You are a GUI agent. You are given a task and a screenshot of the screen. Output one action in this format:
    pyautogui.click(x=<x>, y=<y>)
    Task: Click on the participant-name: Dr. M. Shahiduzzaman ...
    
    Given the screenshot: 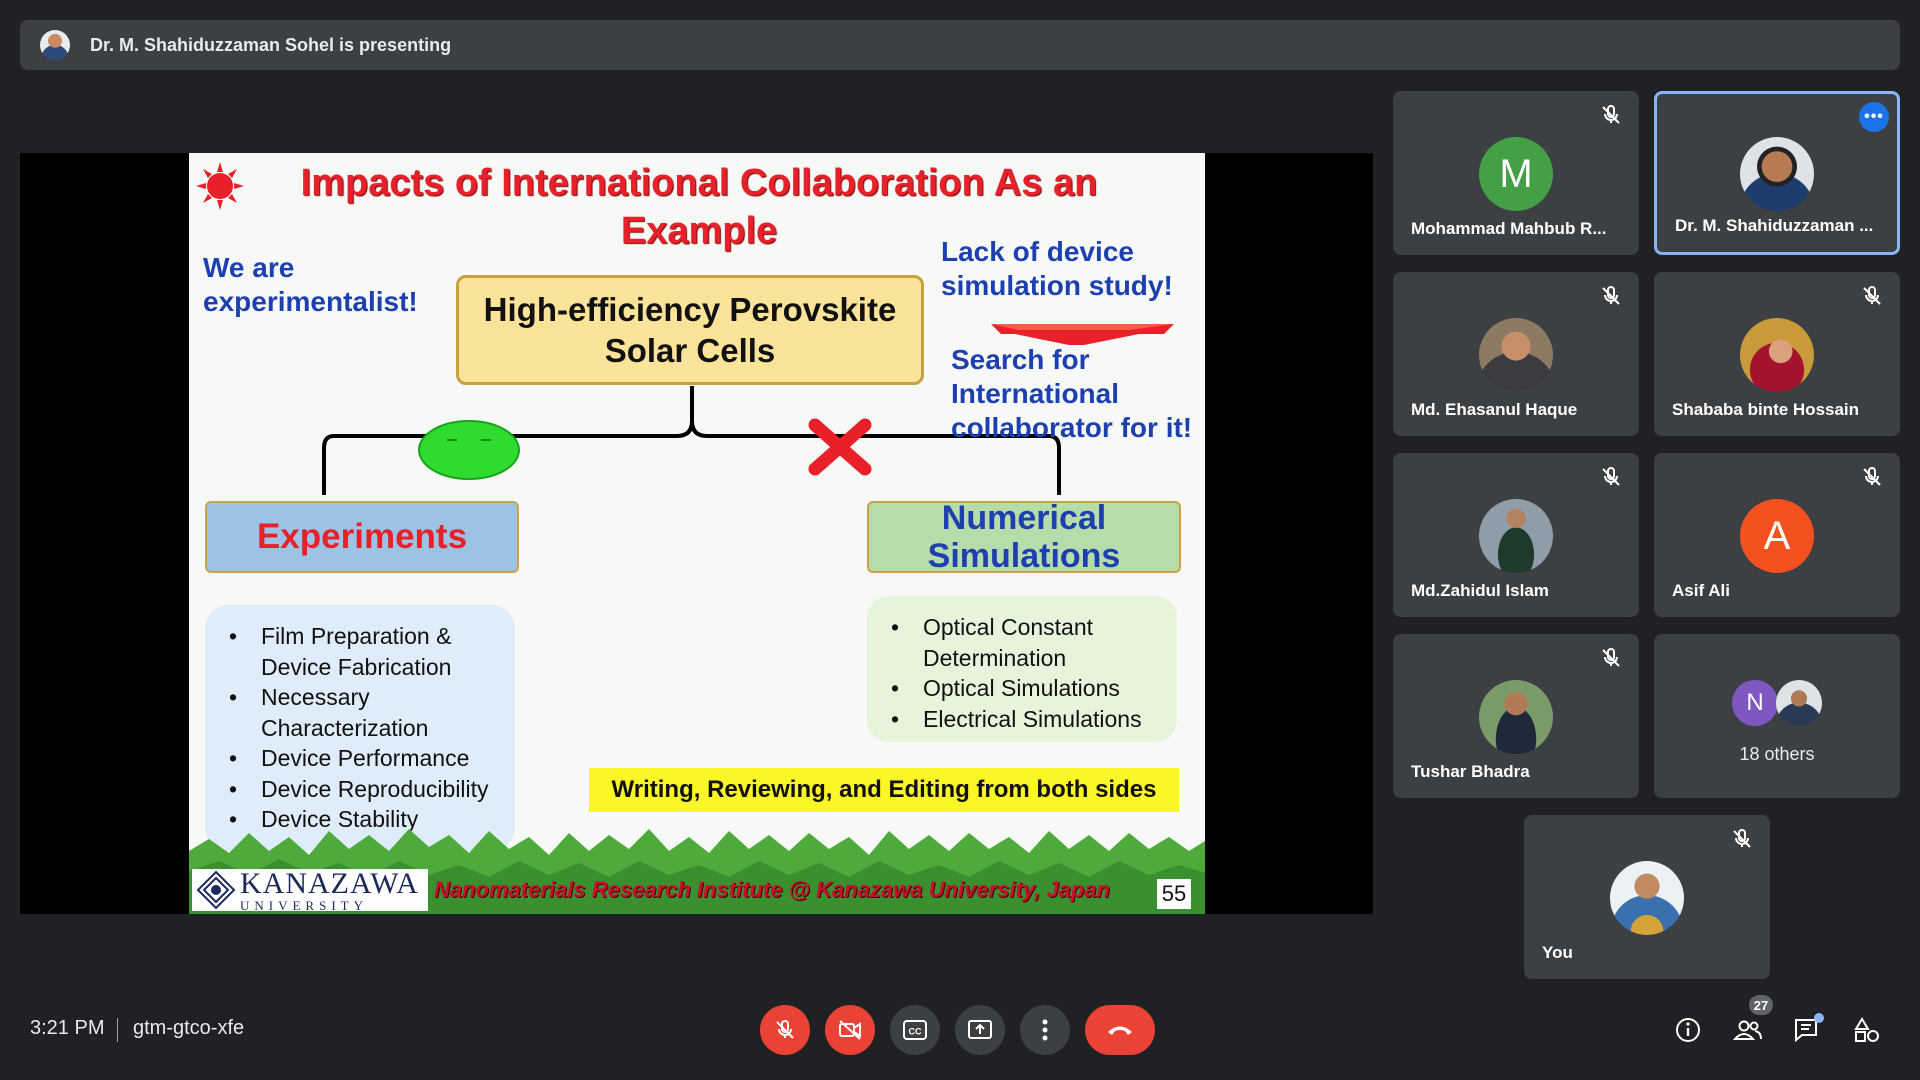 What is the action you would take?
    pyautogui.click(x=1774, y=225)
    